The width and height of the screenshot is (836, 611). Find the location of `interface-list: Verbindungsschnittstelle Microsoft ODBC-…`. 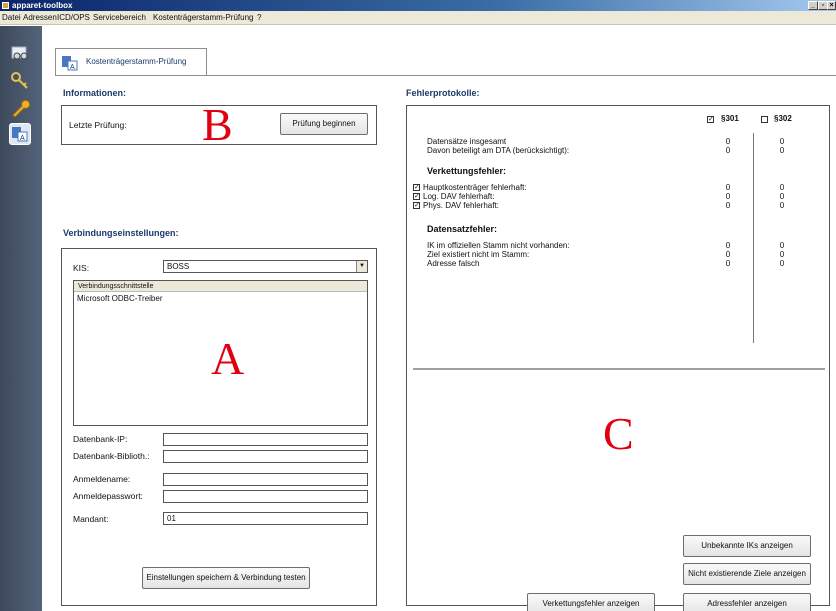

interface-list: Verbindungsschnittstelle Microsoft ODBC-… is located at coordinates (220, 353).